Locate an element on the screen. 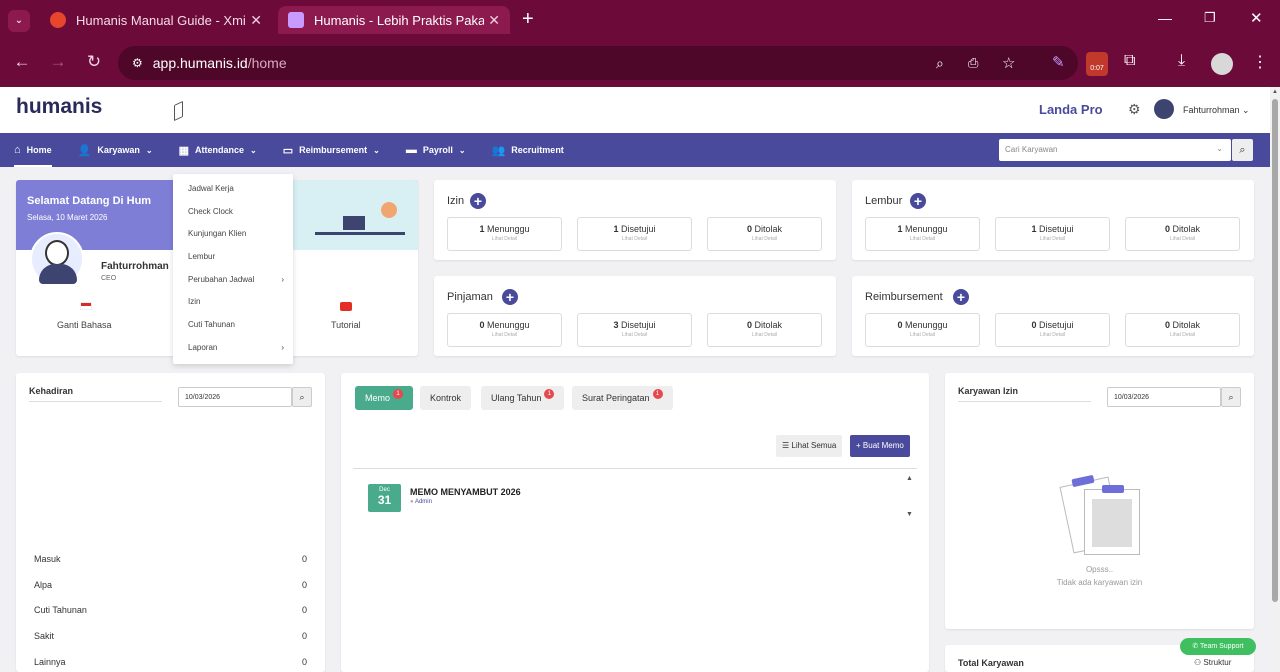 The width and height of the screenshot is (1280, 672). team-support-button: ✆ Team Support is located at coordinates (1218, 646).